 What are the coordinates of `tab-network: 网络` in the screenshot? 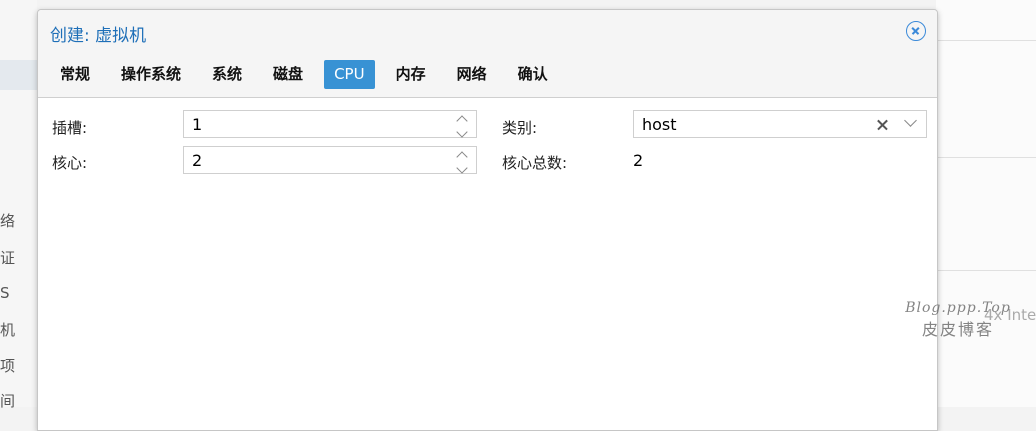 It's located at (472, 74).